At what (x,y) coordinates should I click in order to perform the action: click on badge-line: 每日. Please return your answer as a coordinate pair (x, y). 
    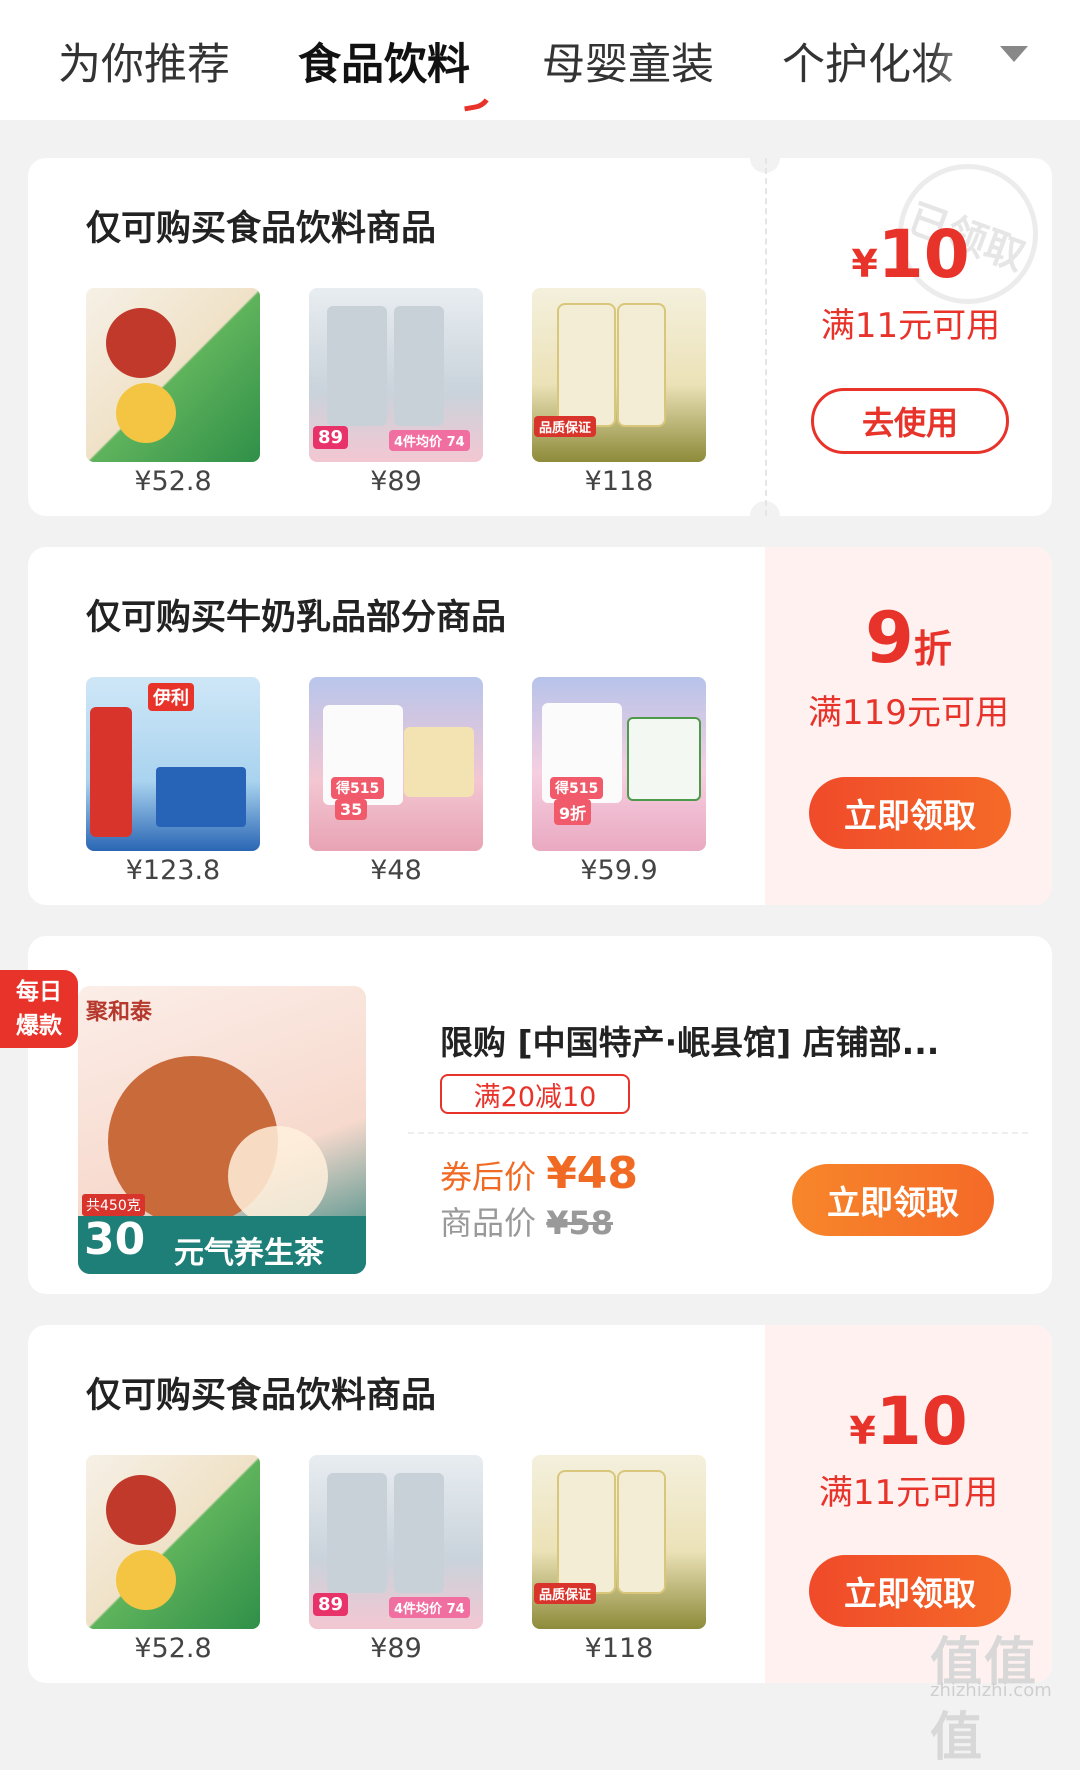
    Looking at the image, I should click on (39, 992).